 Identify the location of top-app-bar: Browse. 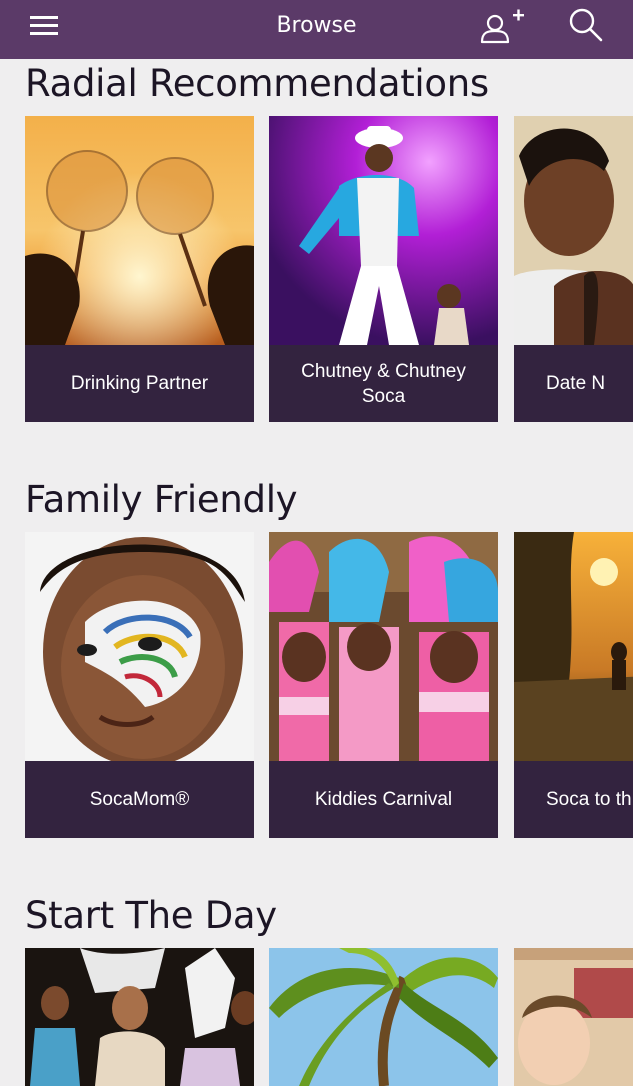
(316, 29).